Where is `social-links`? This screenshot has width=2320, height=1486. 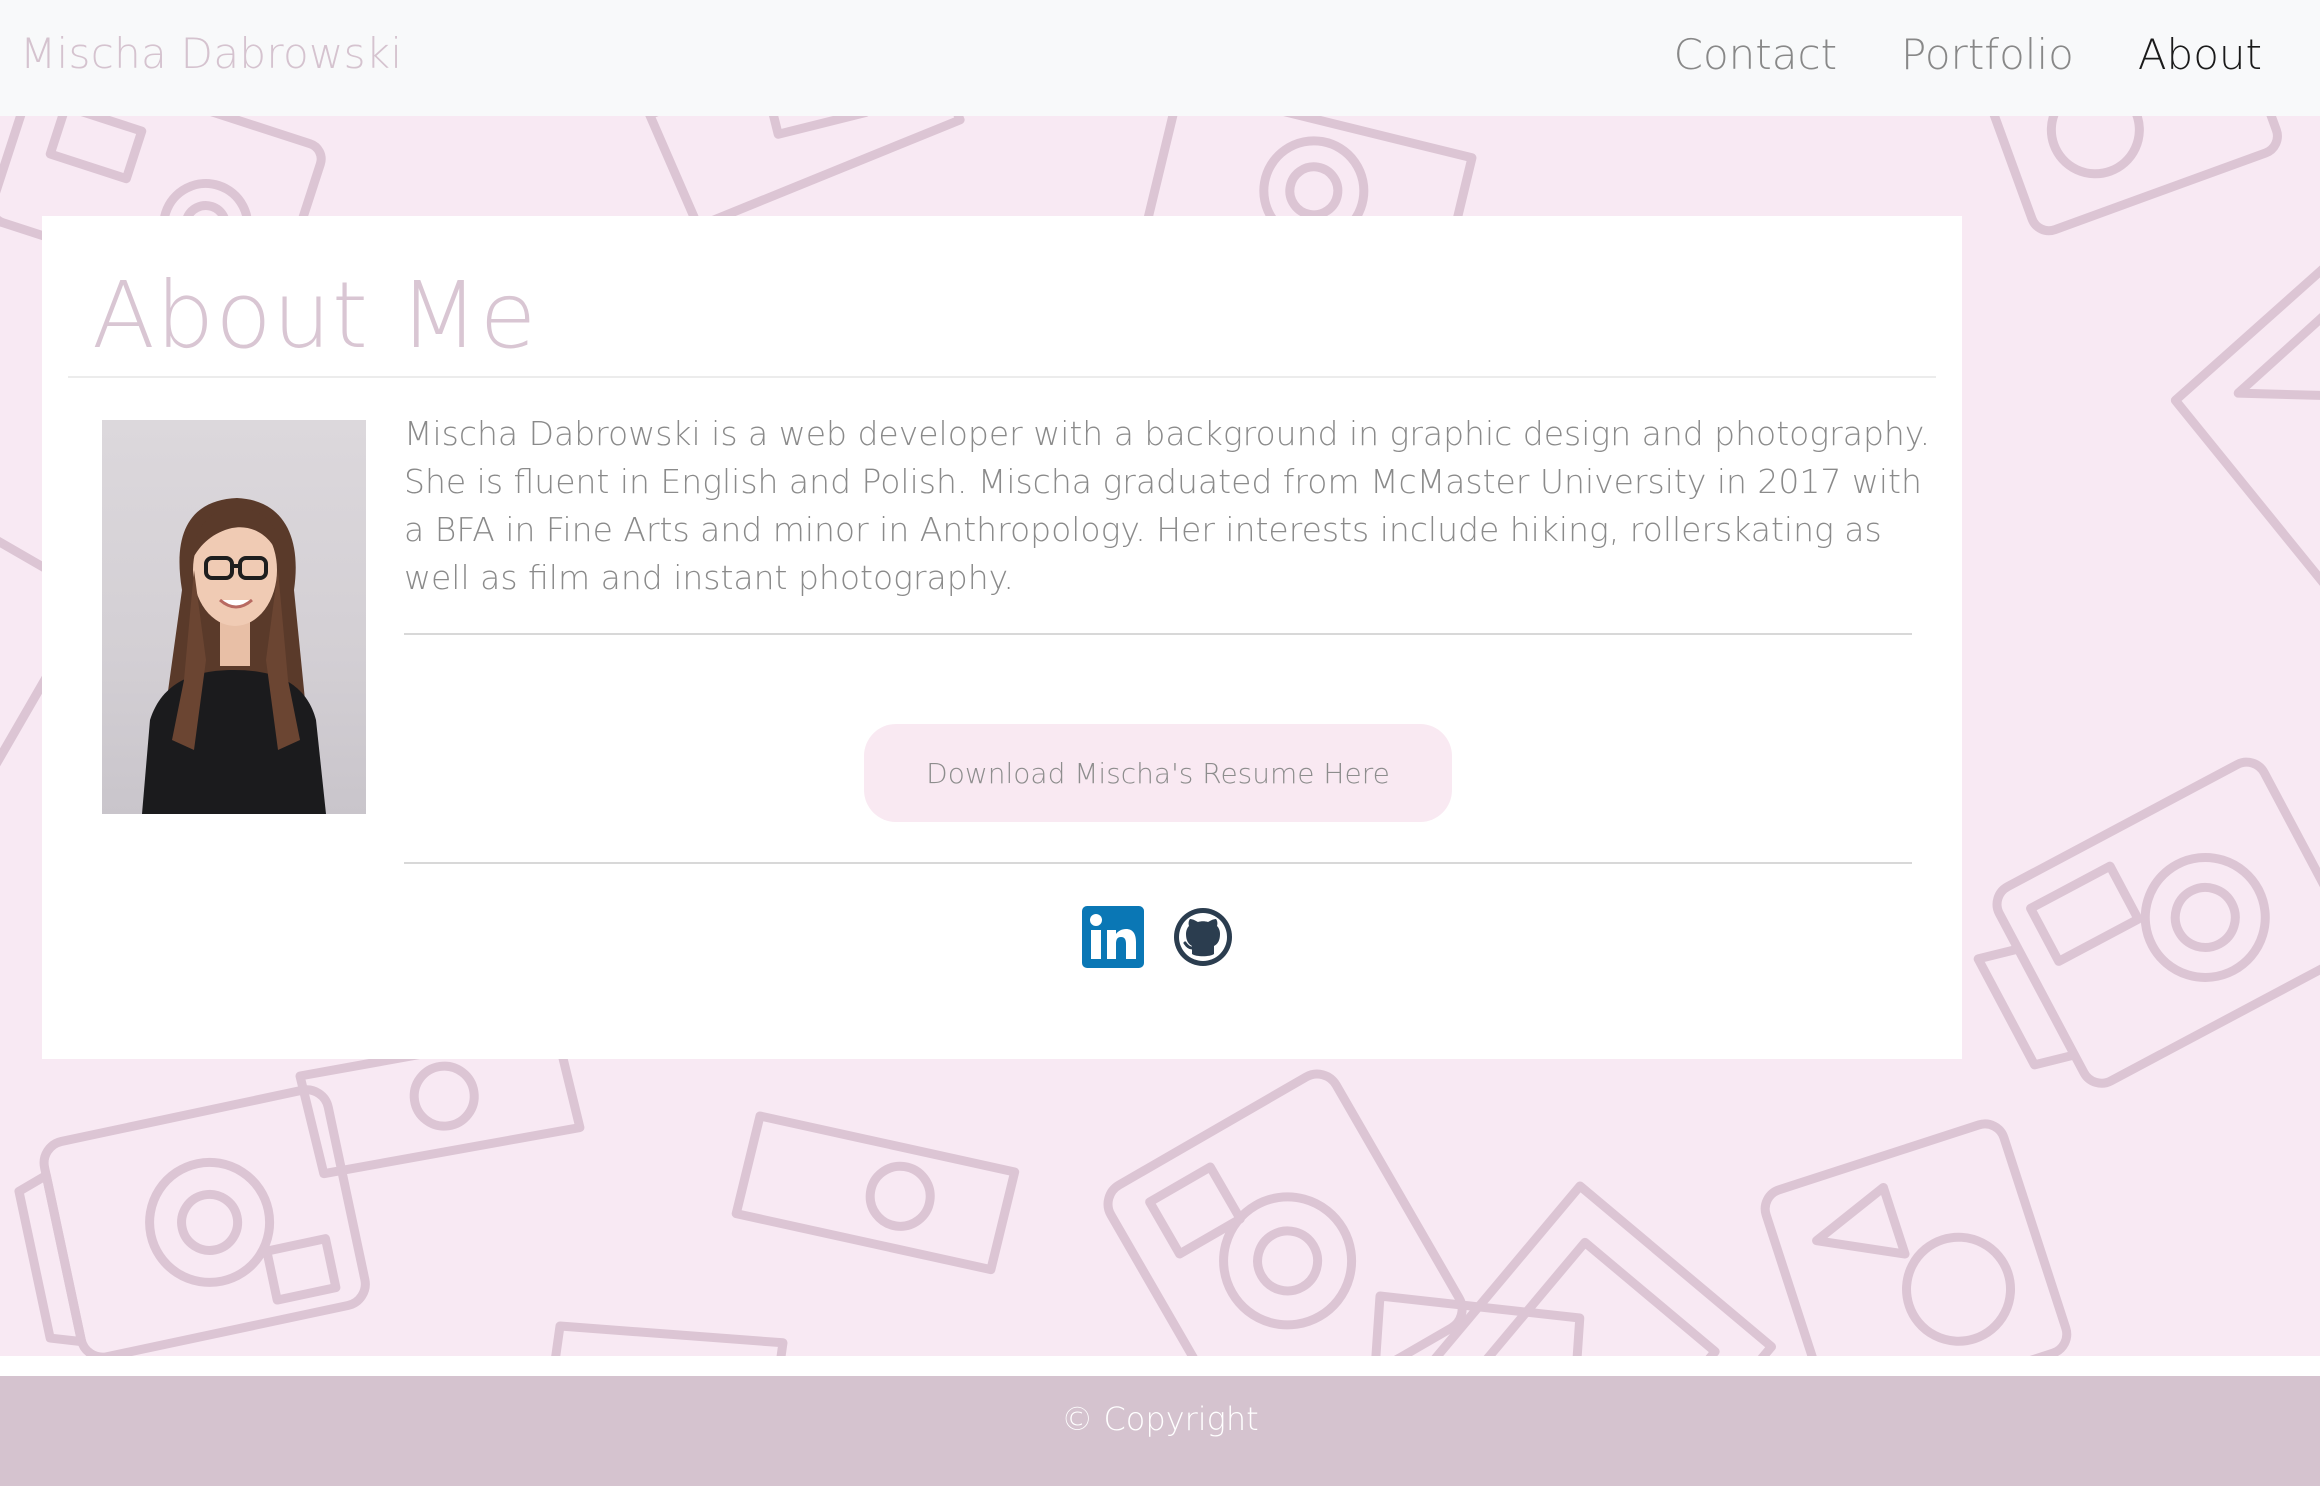 social-links is located at coordinates (1158, 937).